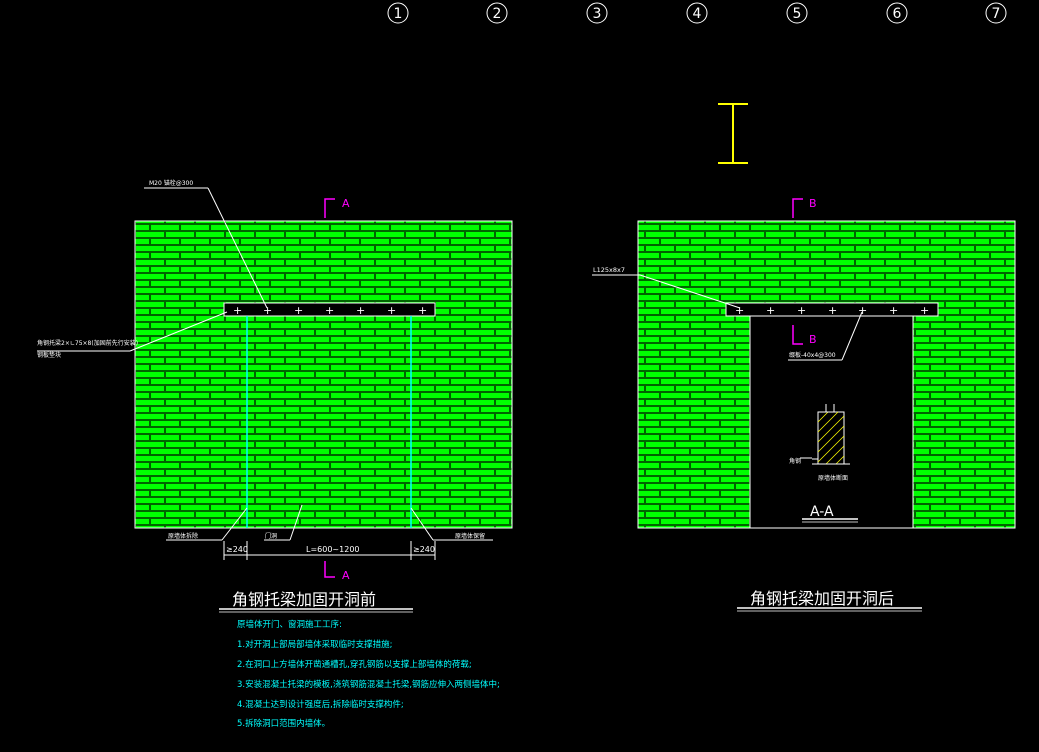  I want to click on axis-bubble: 4, so click(697, 13).